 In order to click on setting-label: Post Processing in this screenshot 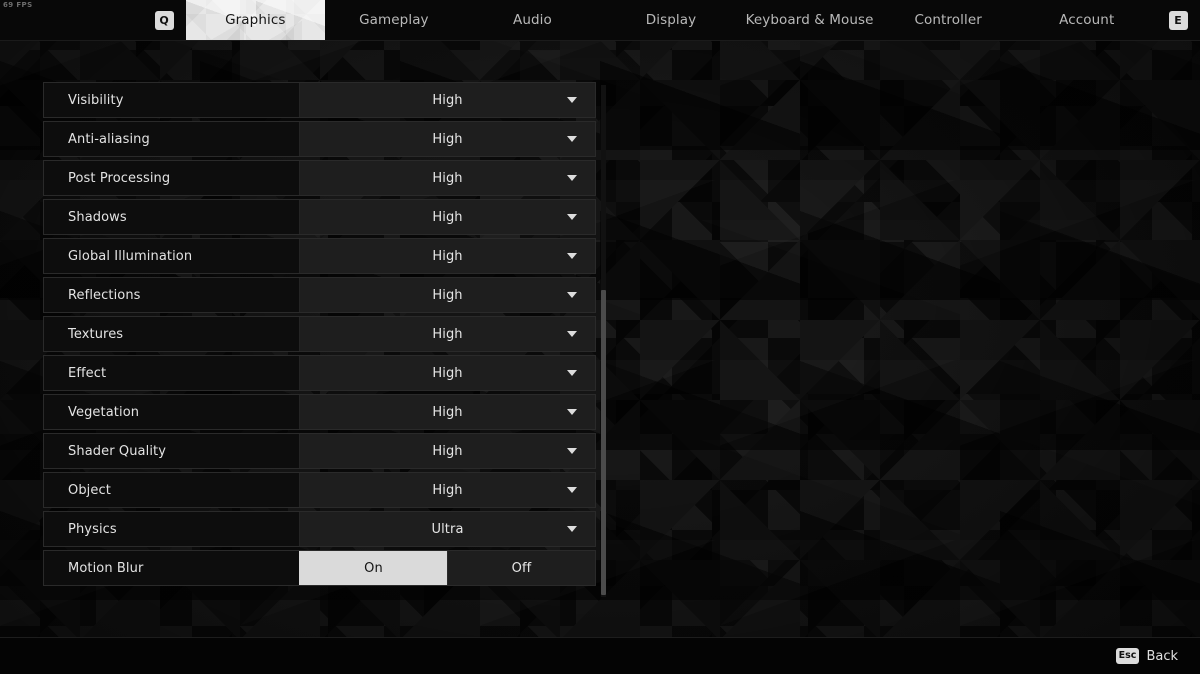, I will do `click(171, 178)`.